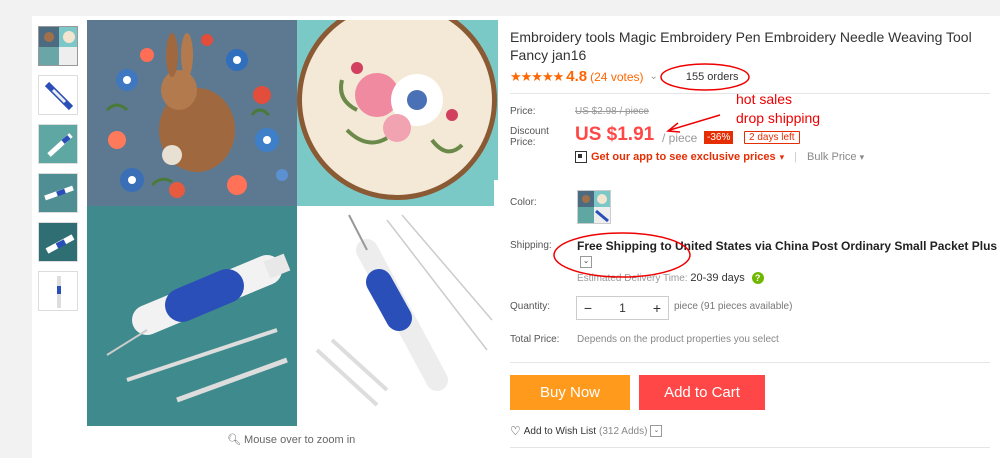 This screenshot has width=1000, height=458. I want to click on annotation-drop-shipping: drop shipping, so click(778, 118).